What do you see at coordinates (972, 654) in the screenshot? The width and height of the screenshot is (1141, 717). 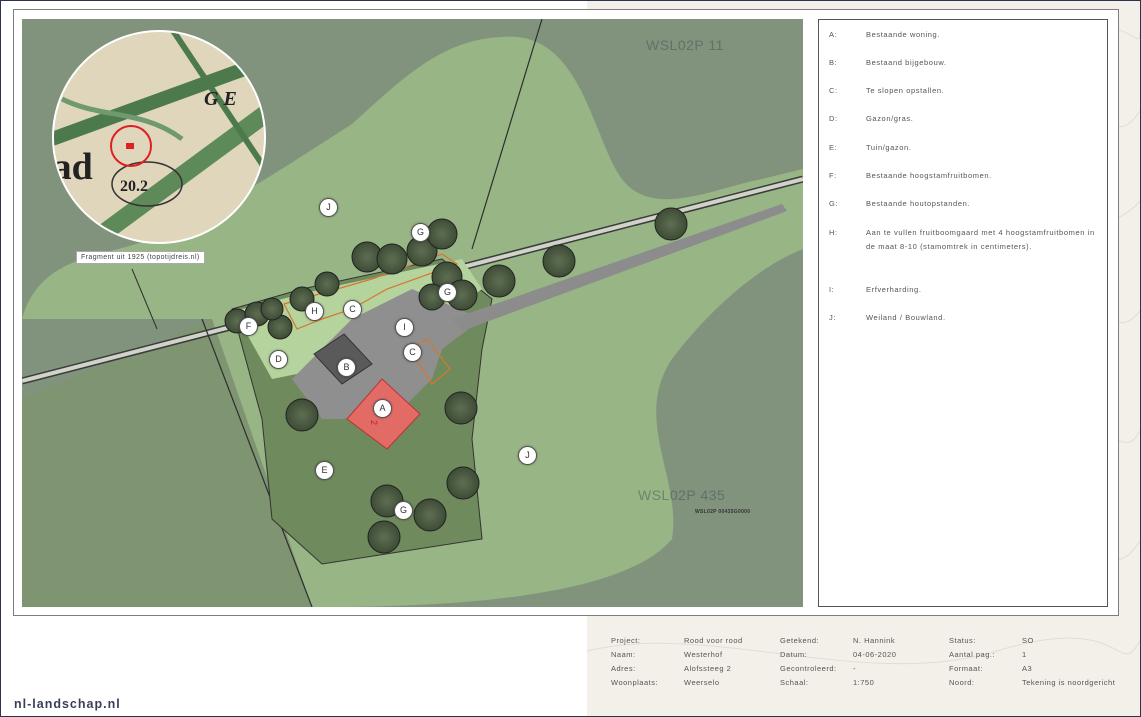 I see `tb-aantal-label: Aantal pag.:` at bounding box center [972, 654].